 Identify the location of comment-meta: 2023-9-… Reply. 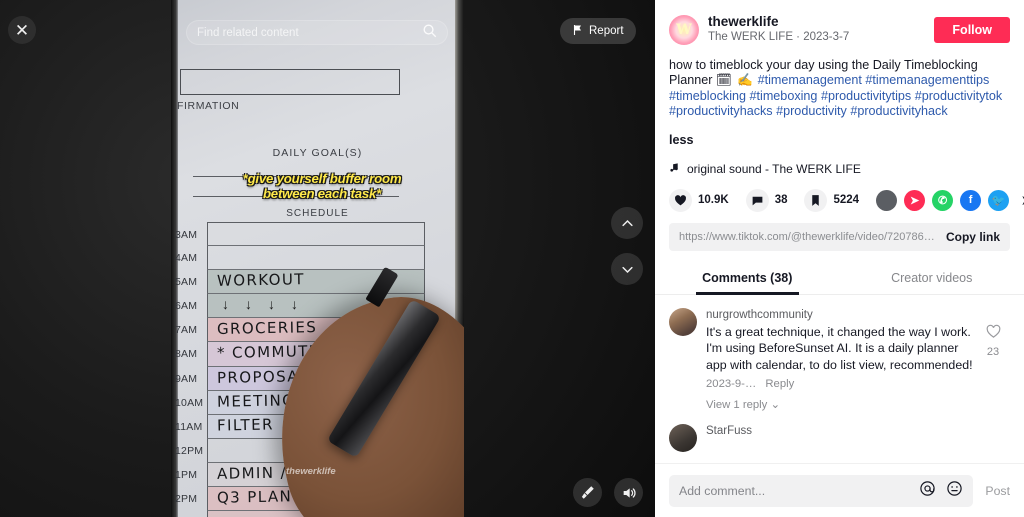
(841, 384).